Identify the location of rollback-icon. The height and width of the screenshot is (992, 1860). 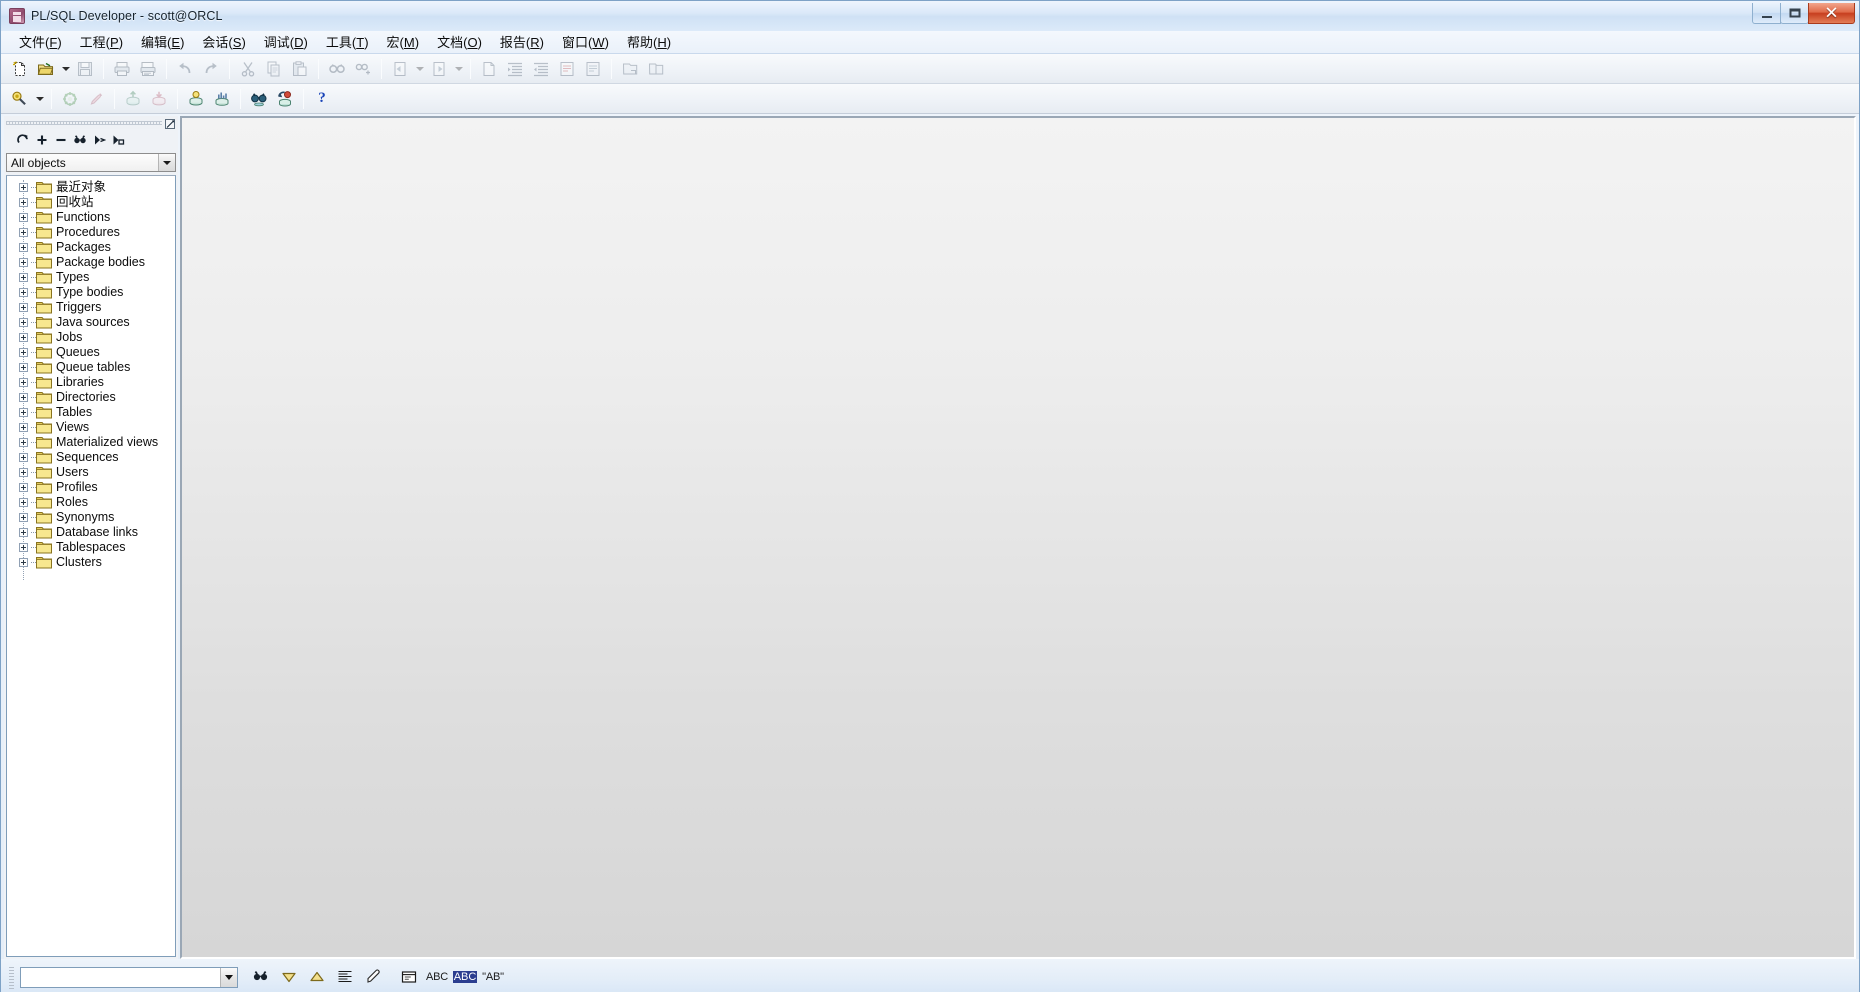
(159, 99).